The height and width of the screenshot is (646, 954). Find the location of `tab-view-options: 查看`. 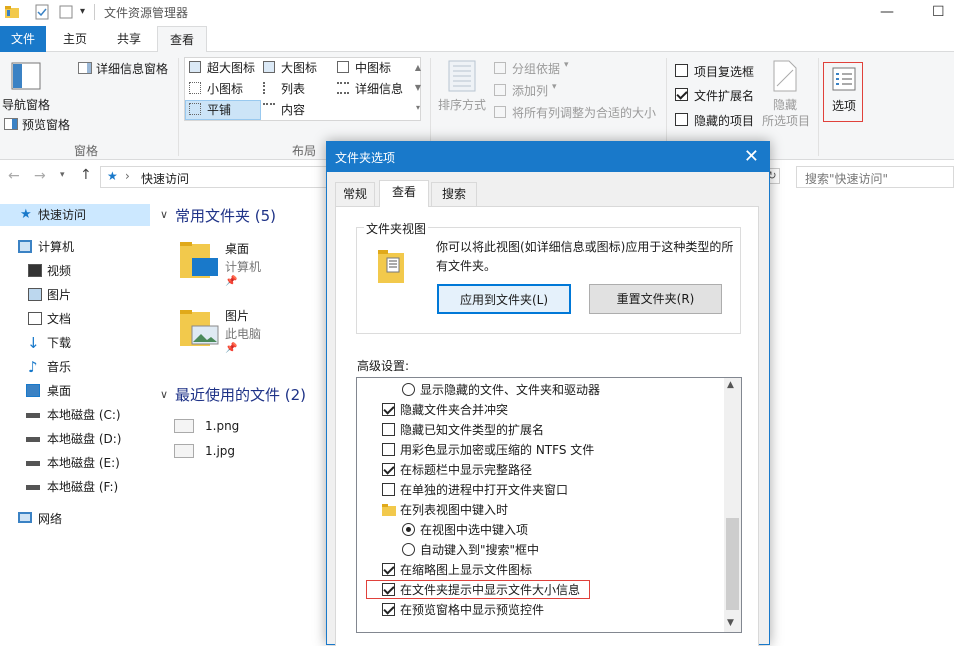

tab-view-options: 查看 is located at coordinates (404, 193).